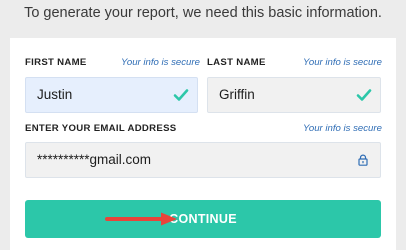 The height and width of the screenshot is (250, 406). I want to click on last-name-secure-note: Your info is secure, so click(342, 62).